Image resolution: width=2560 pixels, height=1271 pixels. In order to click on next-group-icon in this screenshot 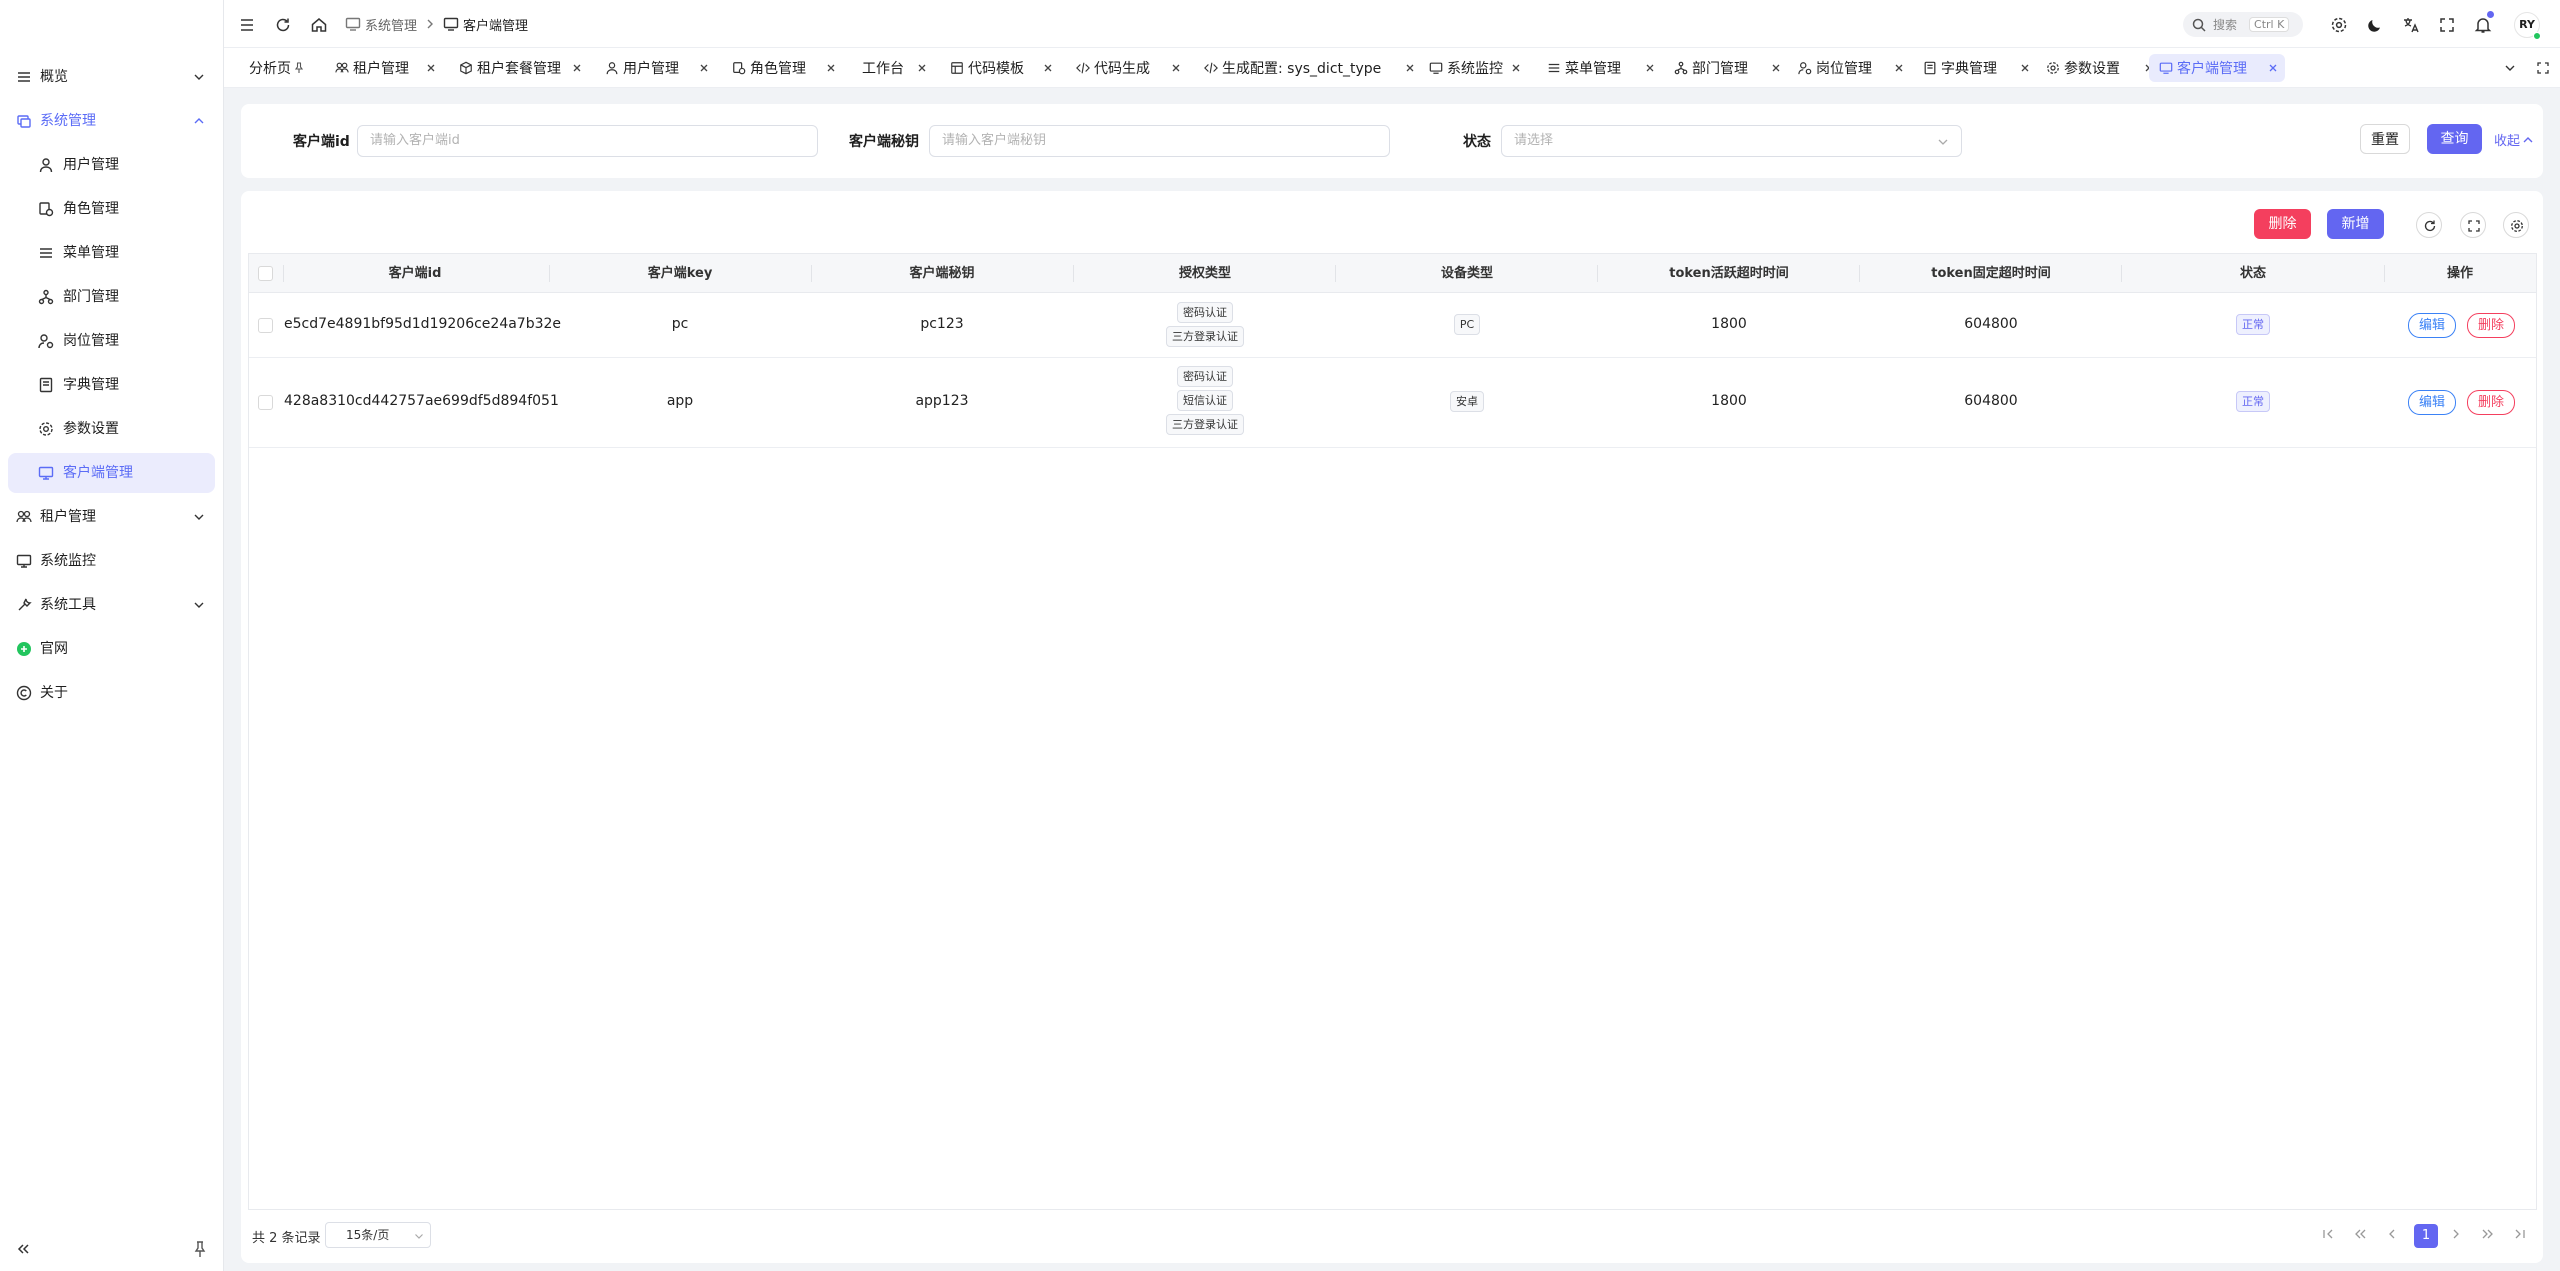, I will do `click(2488, 1234)`.